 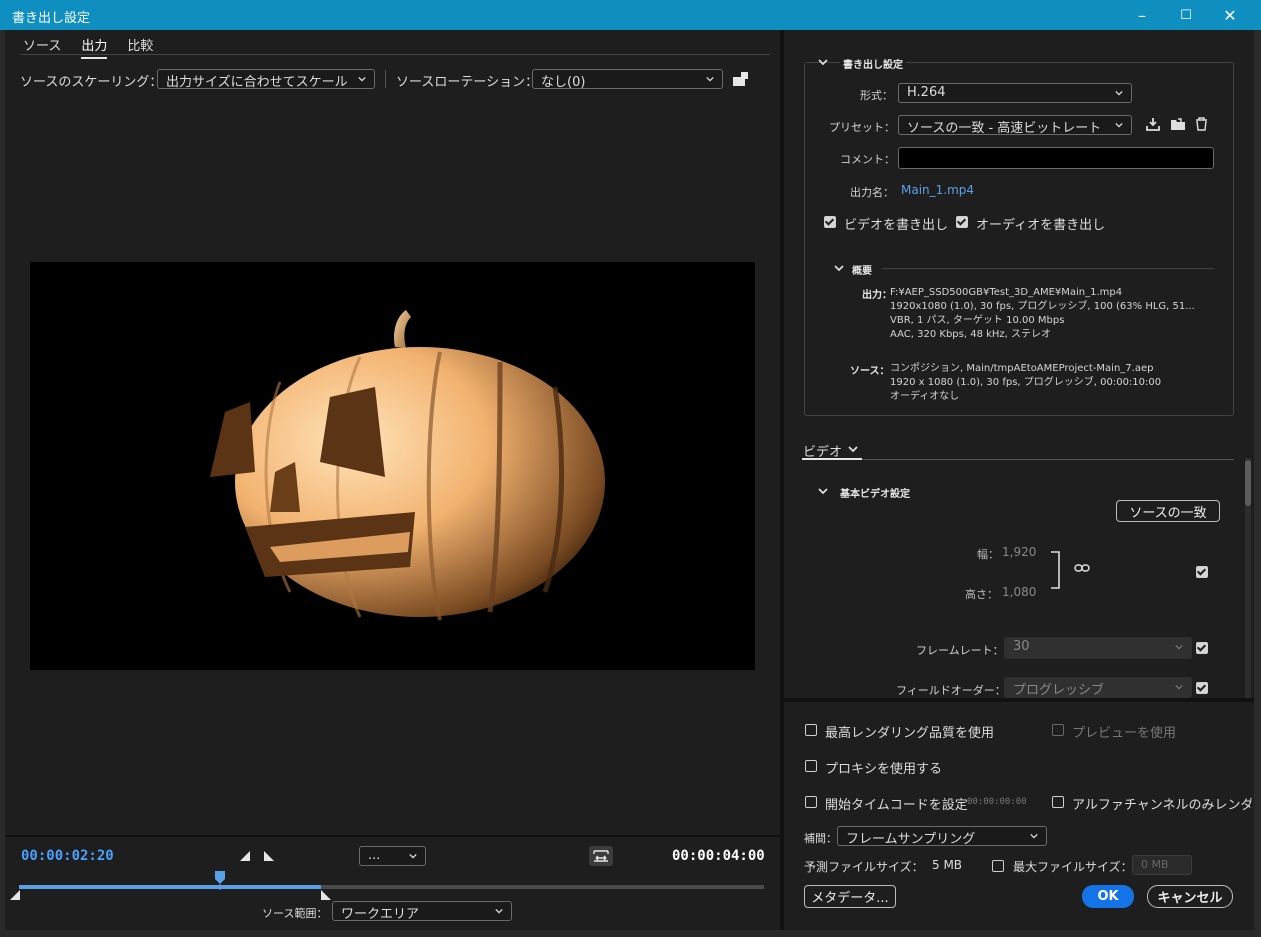 I want to click on basic-video-title: 基本ビデオ設定, so click(x=875, y=494).